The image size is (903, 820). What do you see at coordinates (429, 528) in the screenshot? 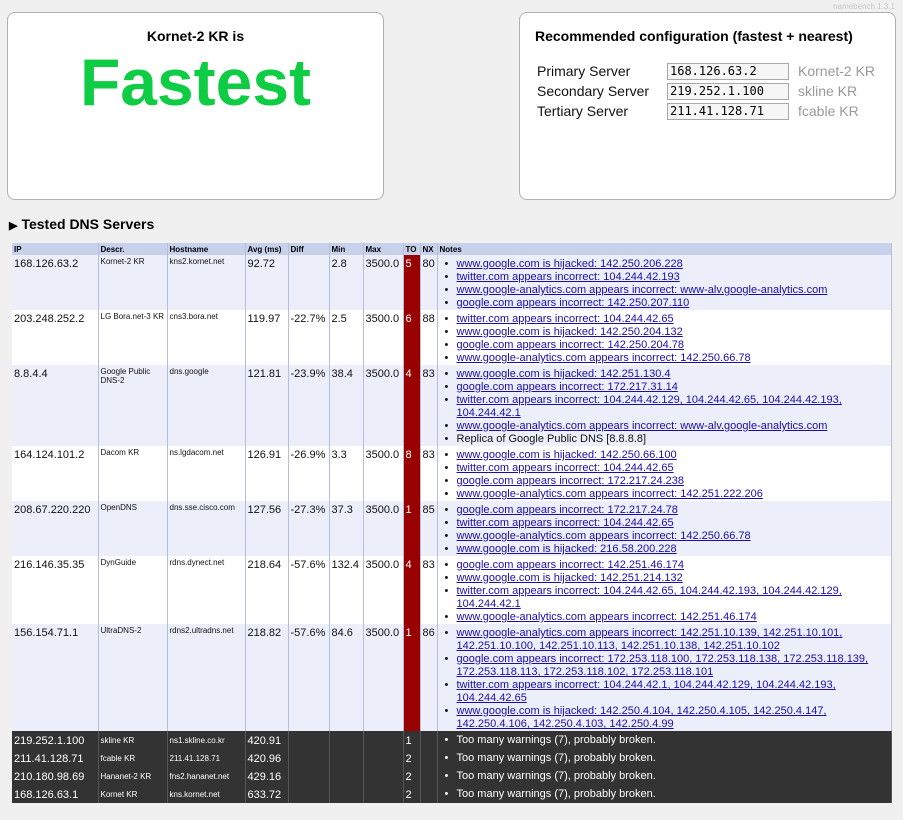
I see `cell-nx: 85` at bounding box center [429, 528].